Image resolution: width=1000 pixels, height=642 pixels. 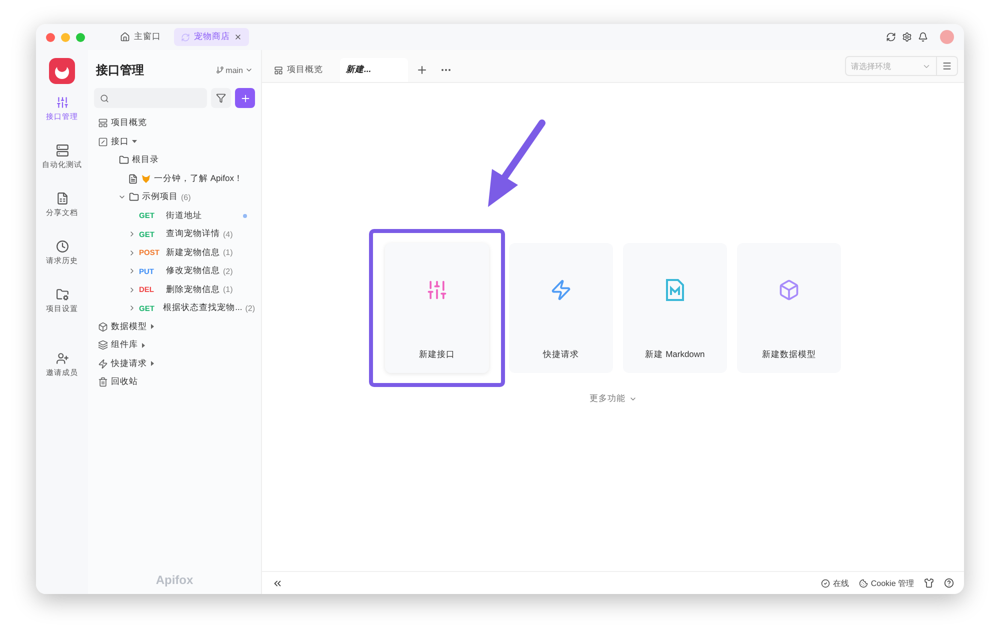 What do you see at coordinates (174, 141) in the screenshot?
I see `tree-item: 接口` at bounding box center [174, 141].